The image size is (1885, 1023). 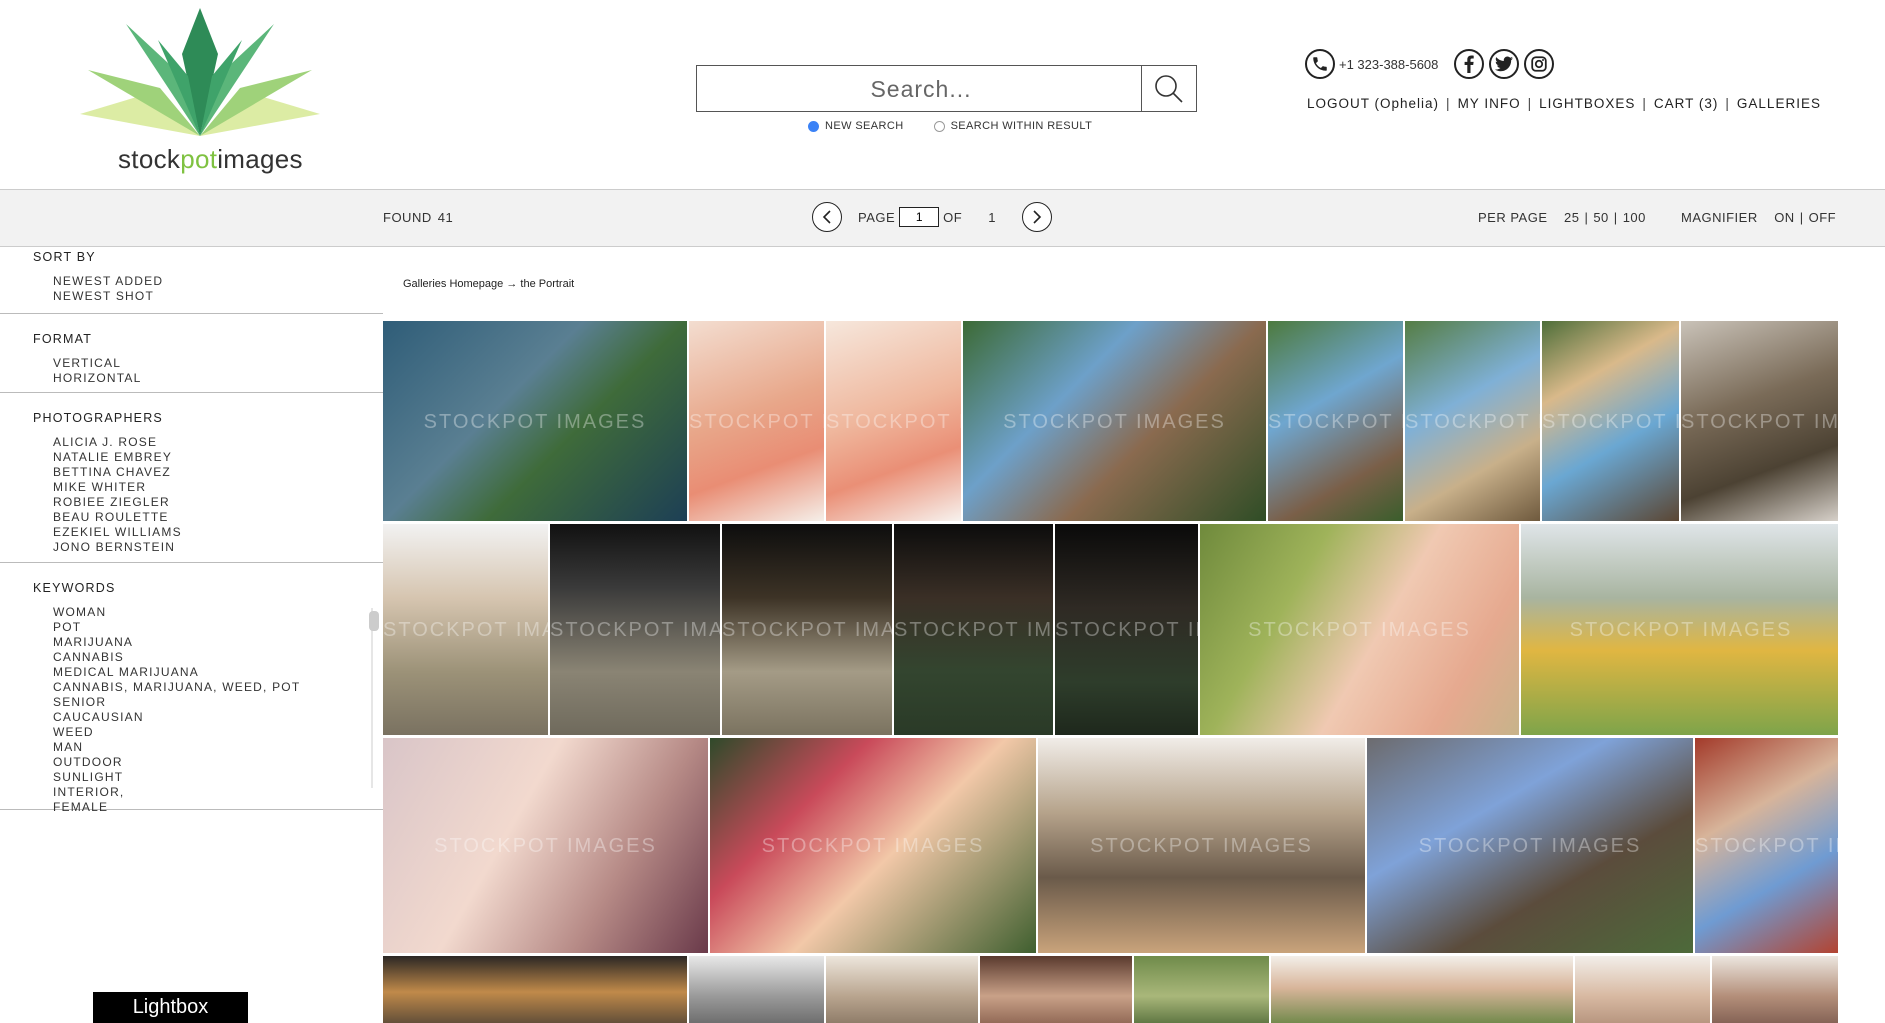 What do you see at coordinates (1758, 217) in the screenshot?
I see `magnifier-toggle: MAGNIFIER ON | OFF` at bounding box center [1758, 217].